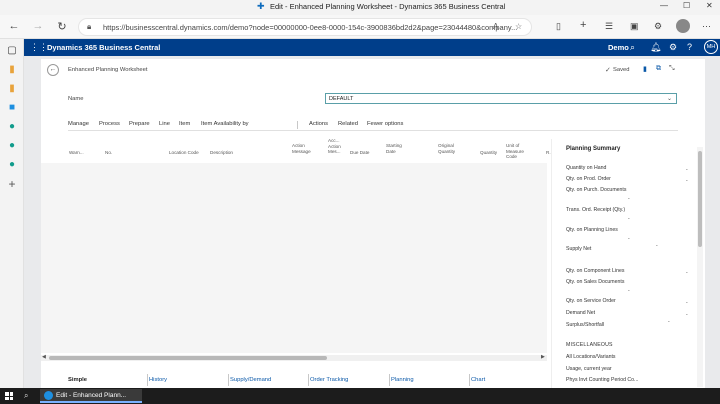 The image size is (720, 404). What do you see at coordinates (359, 153) in the screenshot?
I see `column-header: Due Date` at bounding box center [359, 153].